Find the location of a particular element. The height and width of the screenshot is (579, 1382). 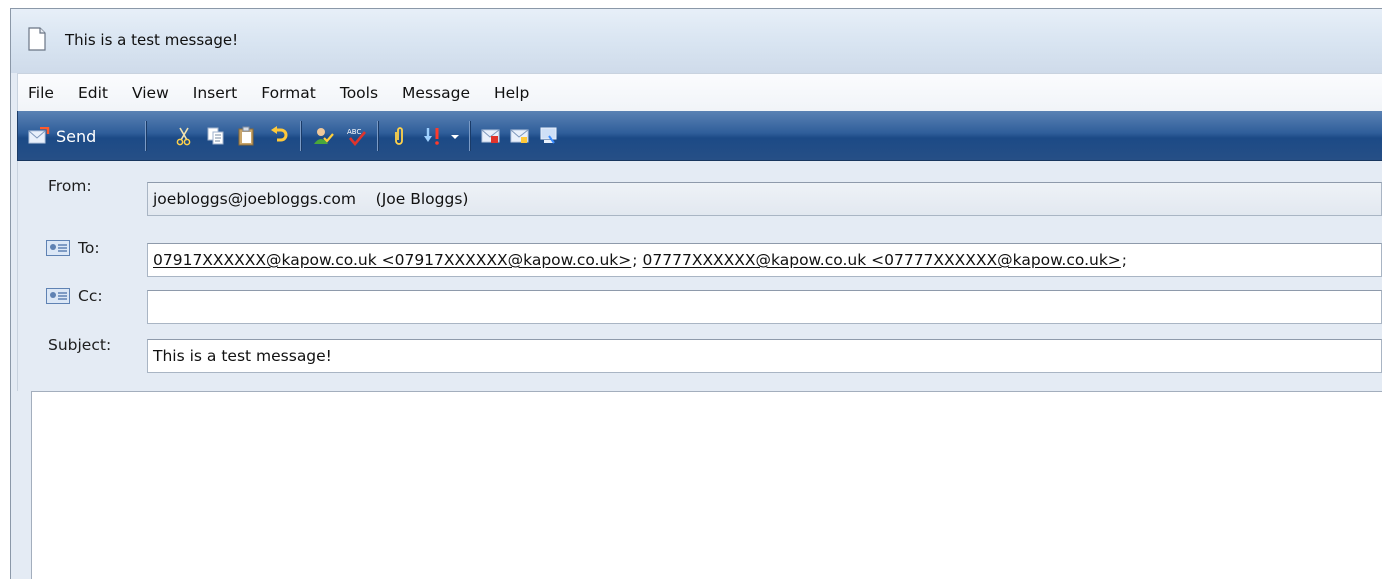

priority-button is located at coordinates (434, 136).